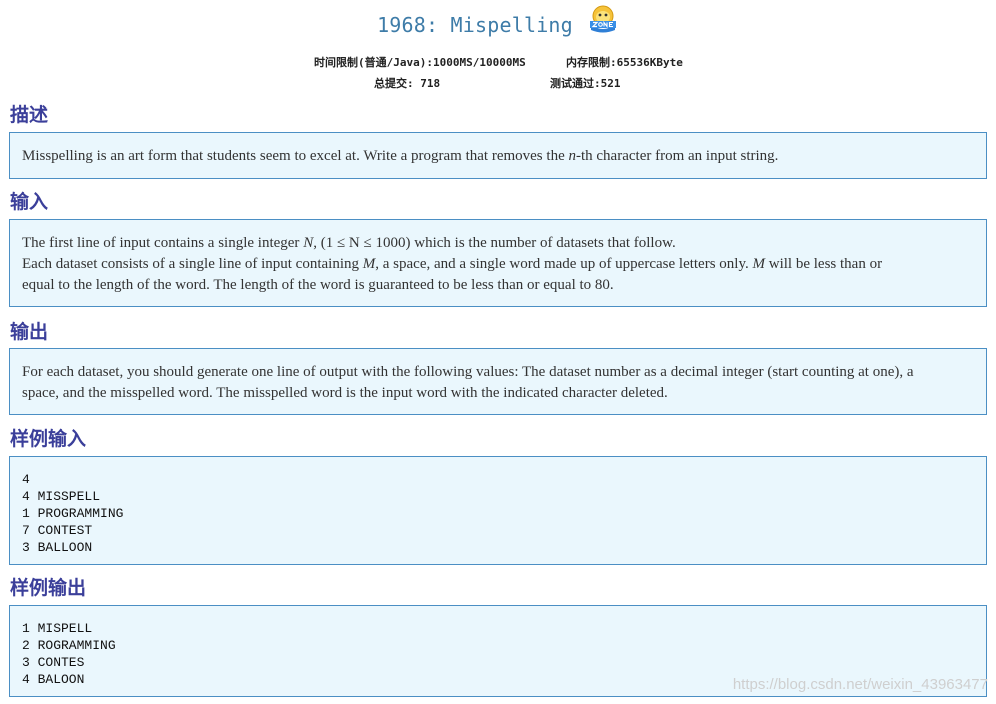  What do you see at coordinates (73, 513) in the screenshot?
I see `sample-input-line: 1 PROGRAMMING` at bounding box center [73, 513].